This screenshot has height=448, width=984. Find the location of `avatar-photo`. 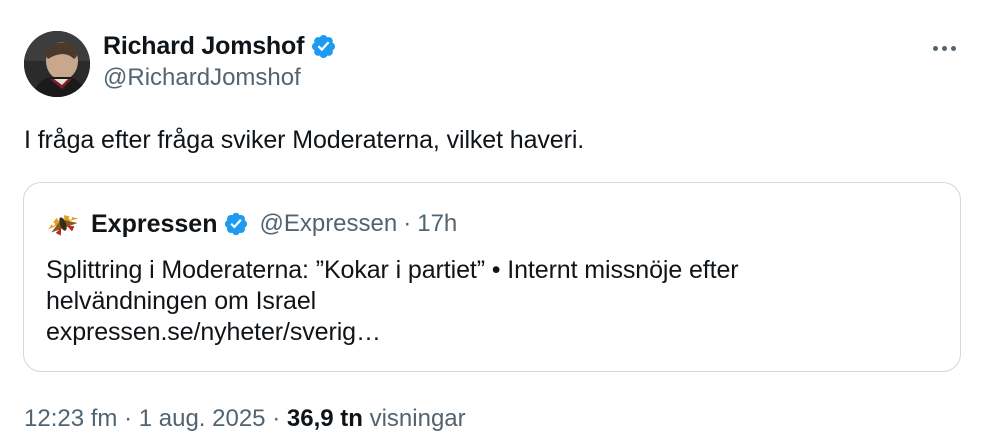

avatar-photo is located at coordinates (57, 64).